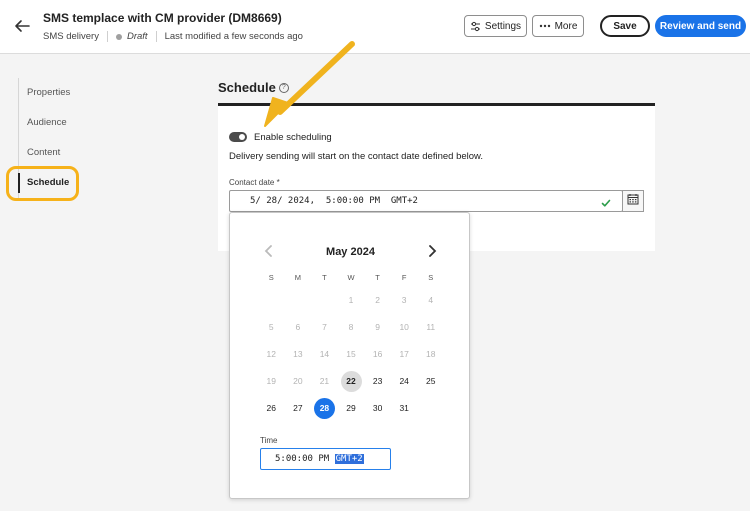  I want to click on calendar-week-row: 19 20 21 22 23 24 25, so click(351, 381).